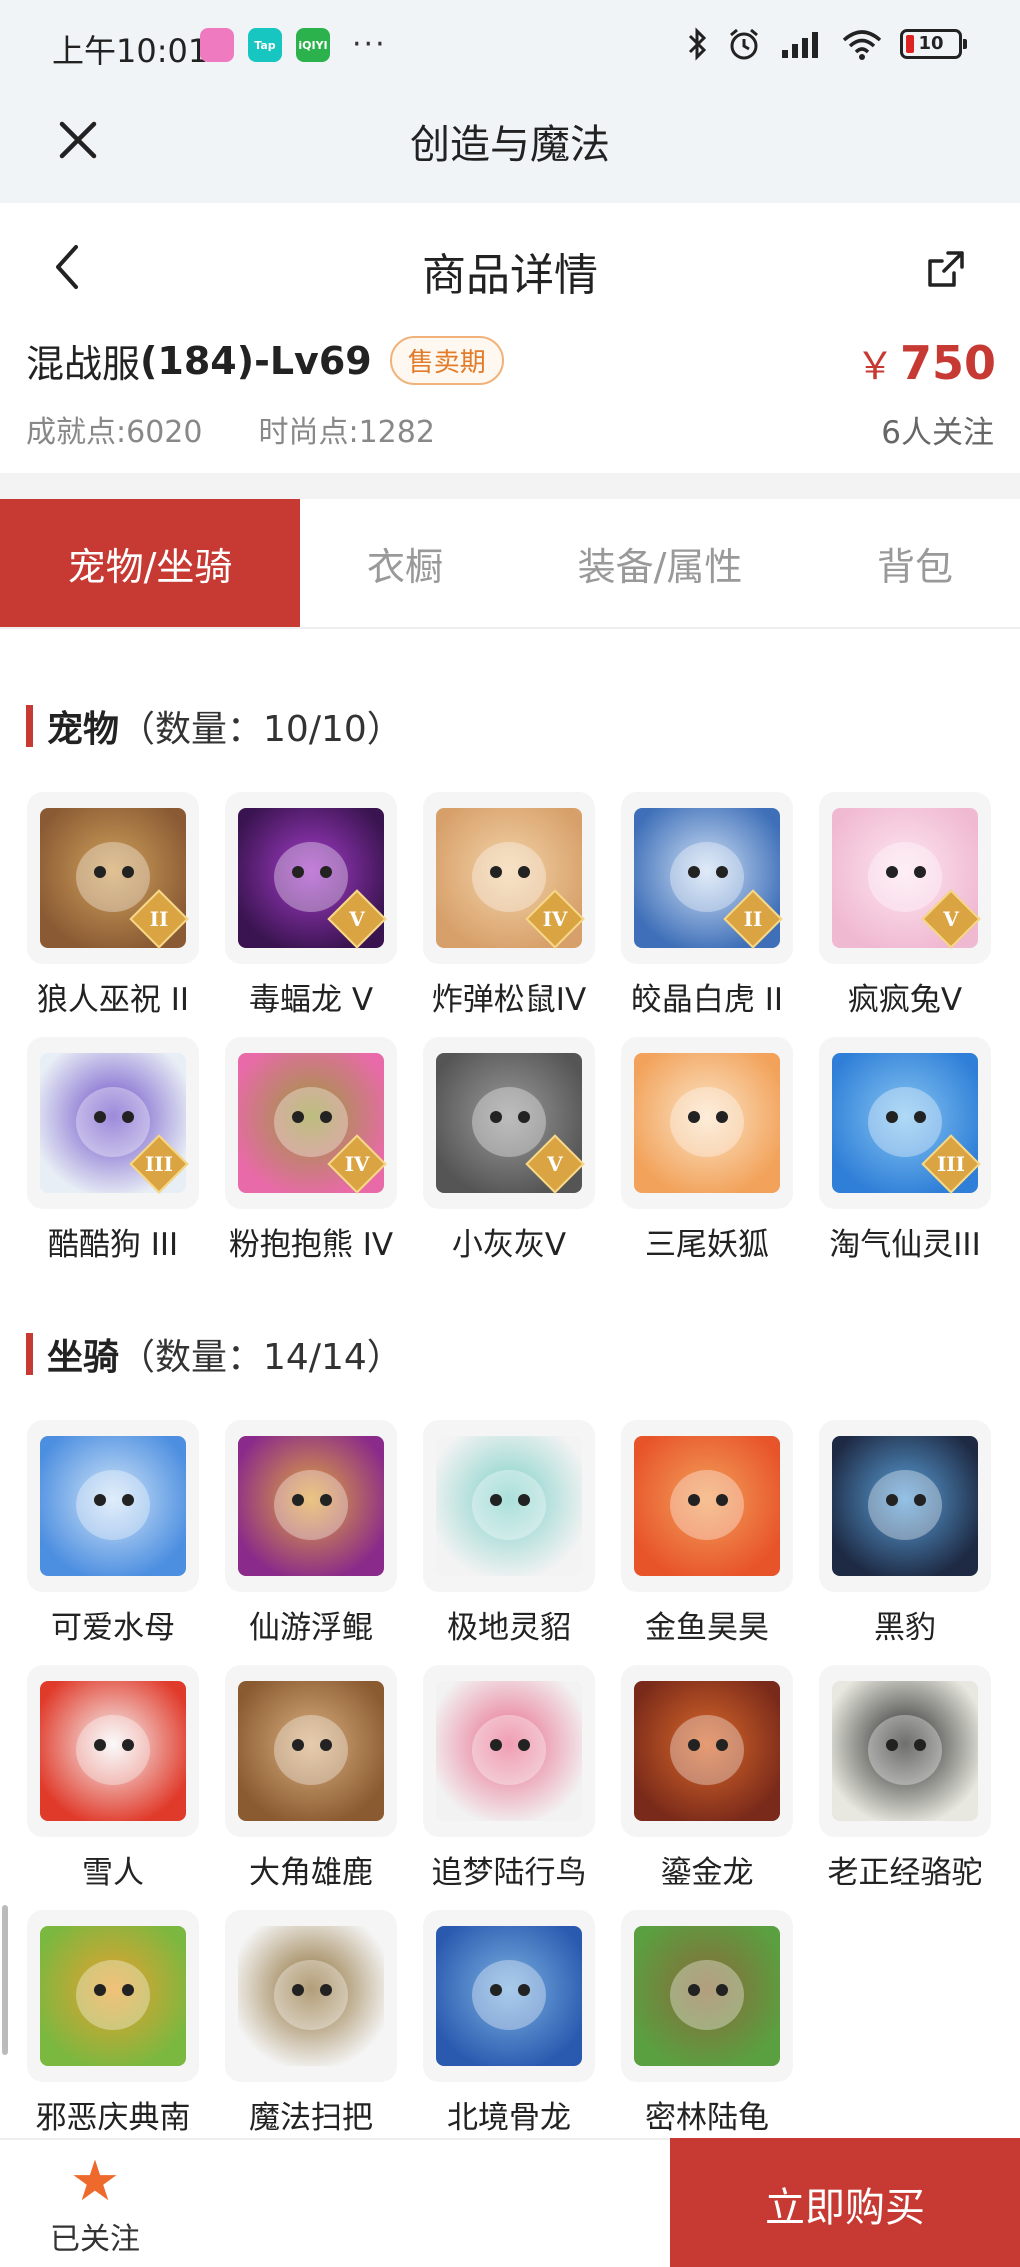 The width and height of the screenshot is (1020, 2267). What do you see at coordinates (313, 45) in the screenshot?
I see `iqiyi-icon: iQIYI` at bounding box center [313, 45].